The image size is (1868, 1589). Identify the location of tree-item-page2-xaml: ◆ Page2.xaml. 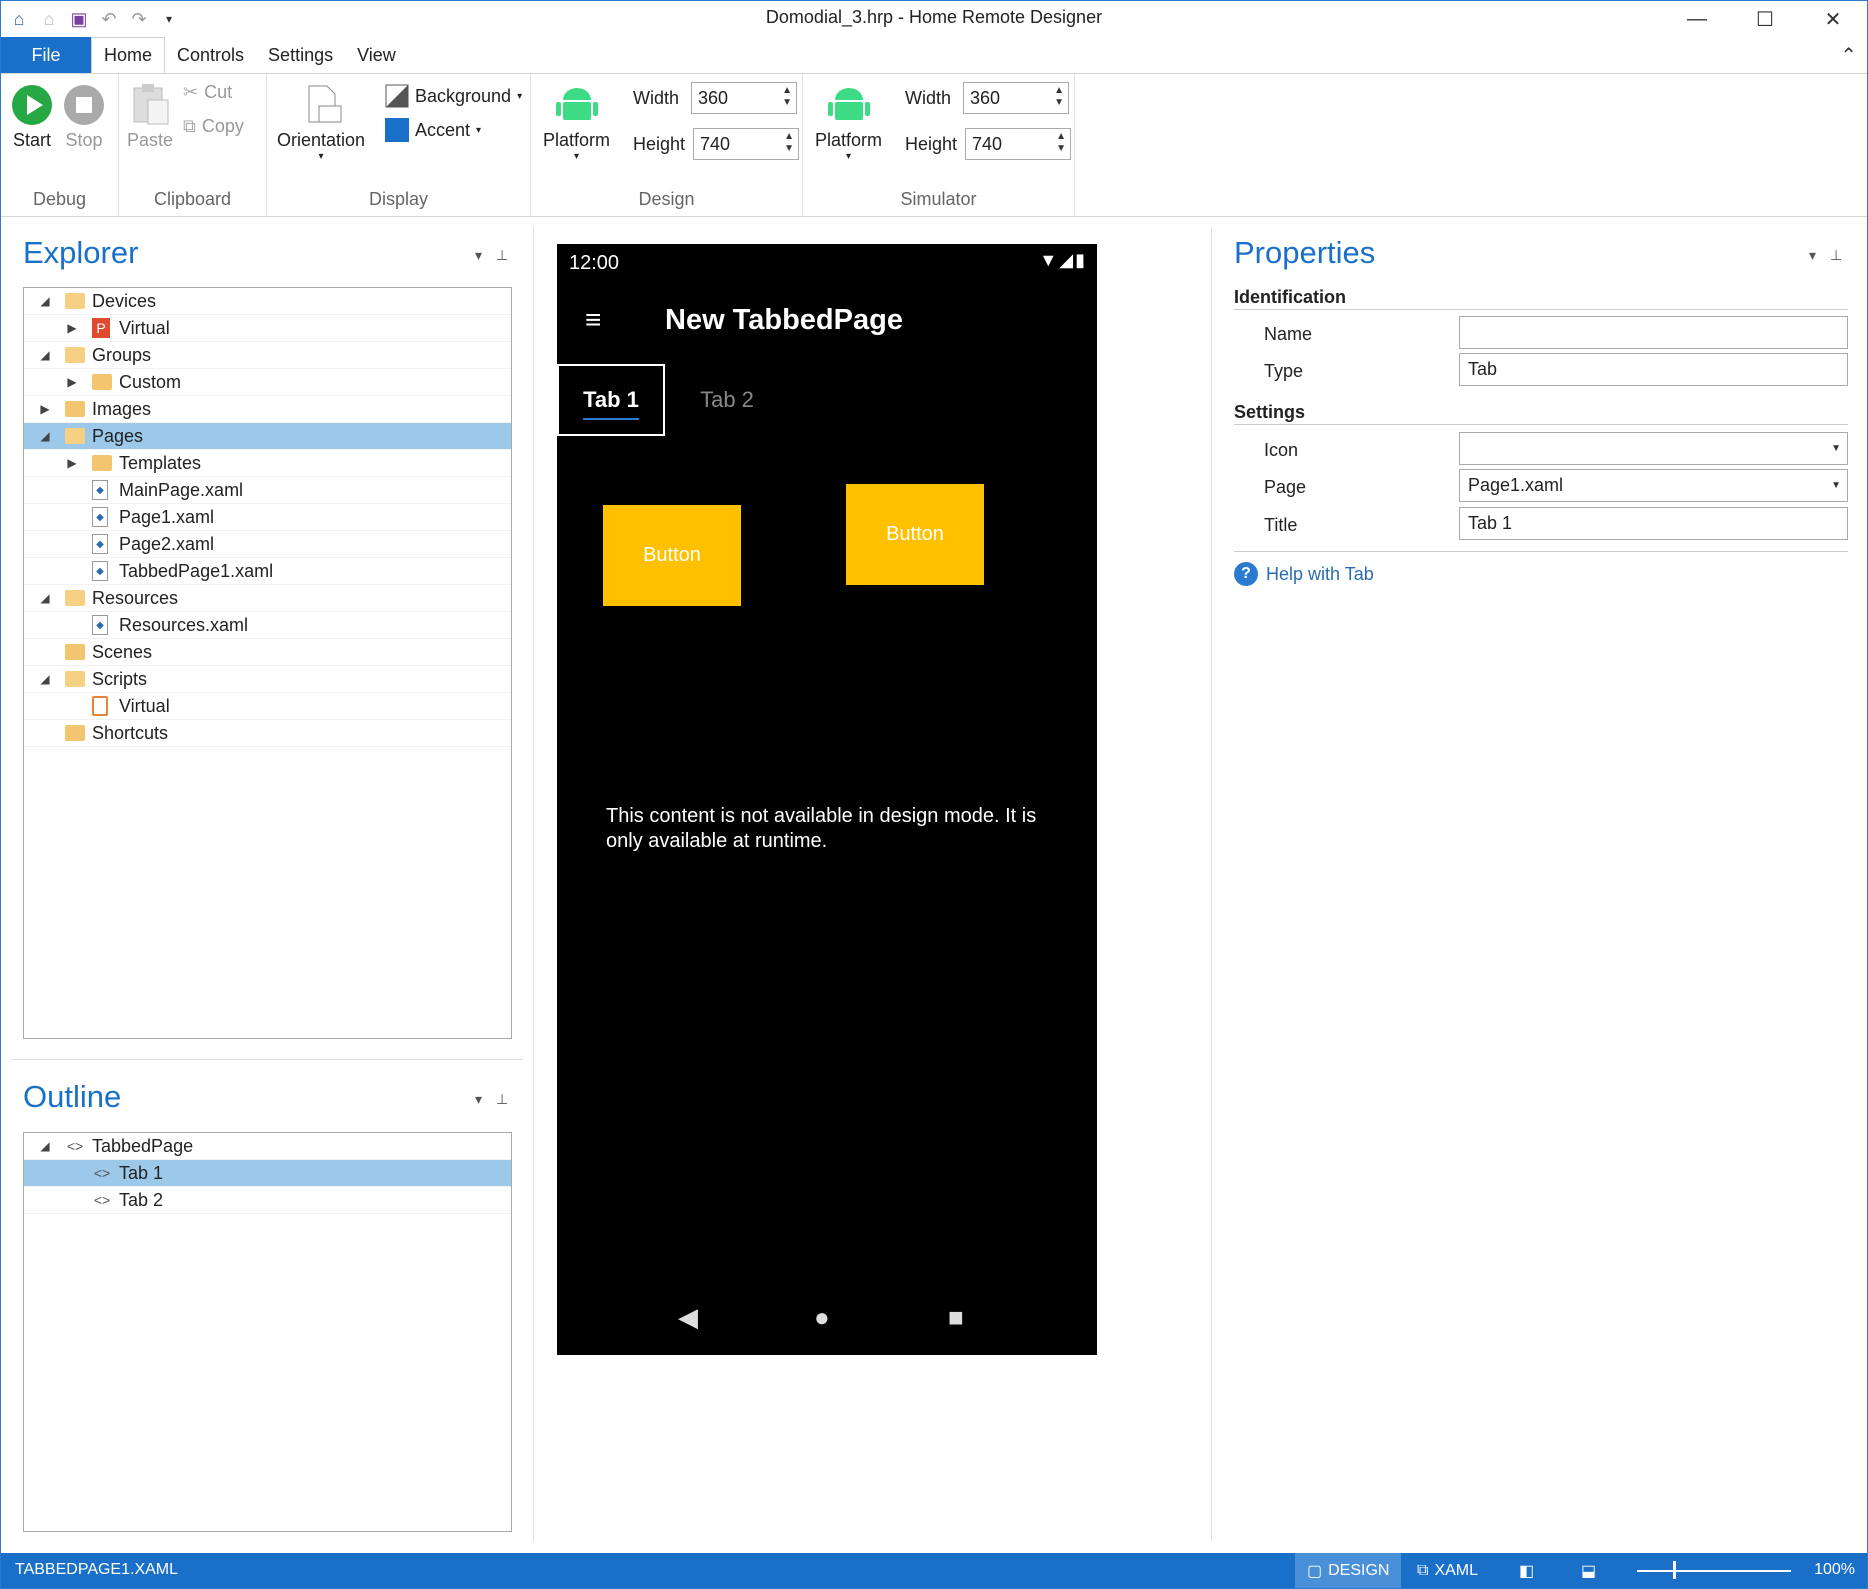
(267, 544).